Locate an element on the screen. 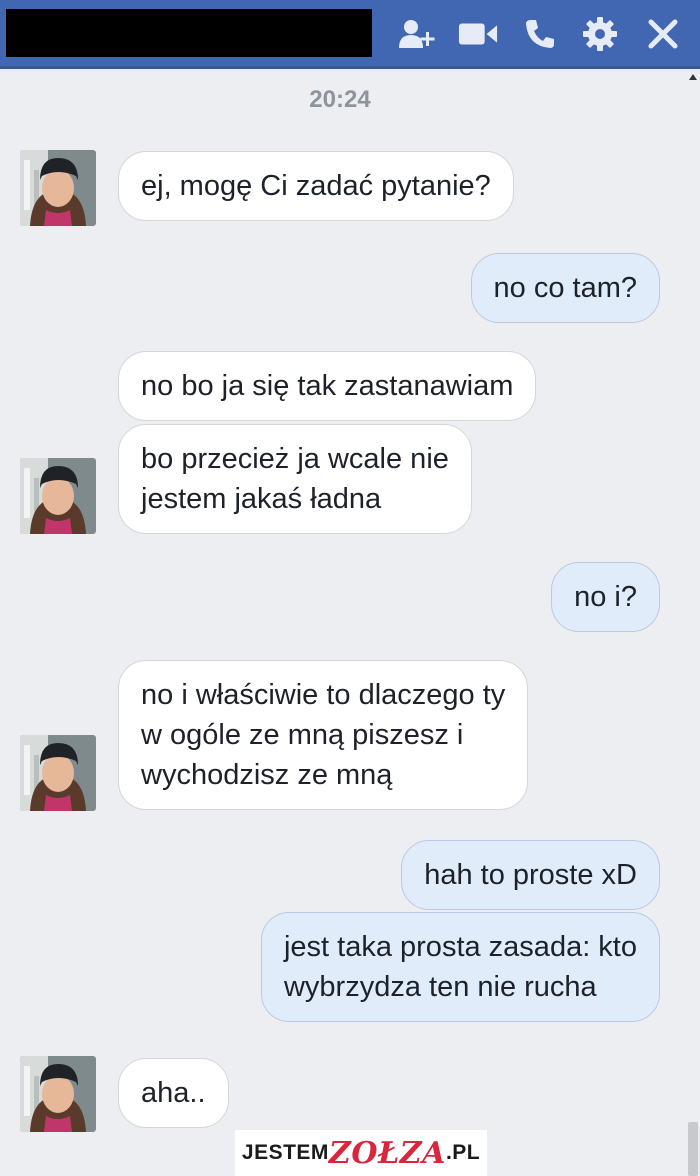 This screenshot has width=700, height=1176. chat-header is located at coordinates (350, 34).